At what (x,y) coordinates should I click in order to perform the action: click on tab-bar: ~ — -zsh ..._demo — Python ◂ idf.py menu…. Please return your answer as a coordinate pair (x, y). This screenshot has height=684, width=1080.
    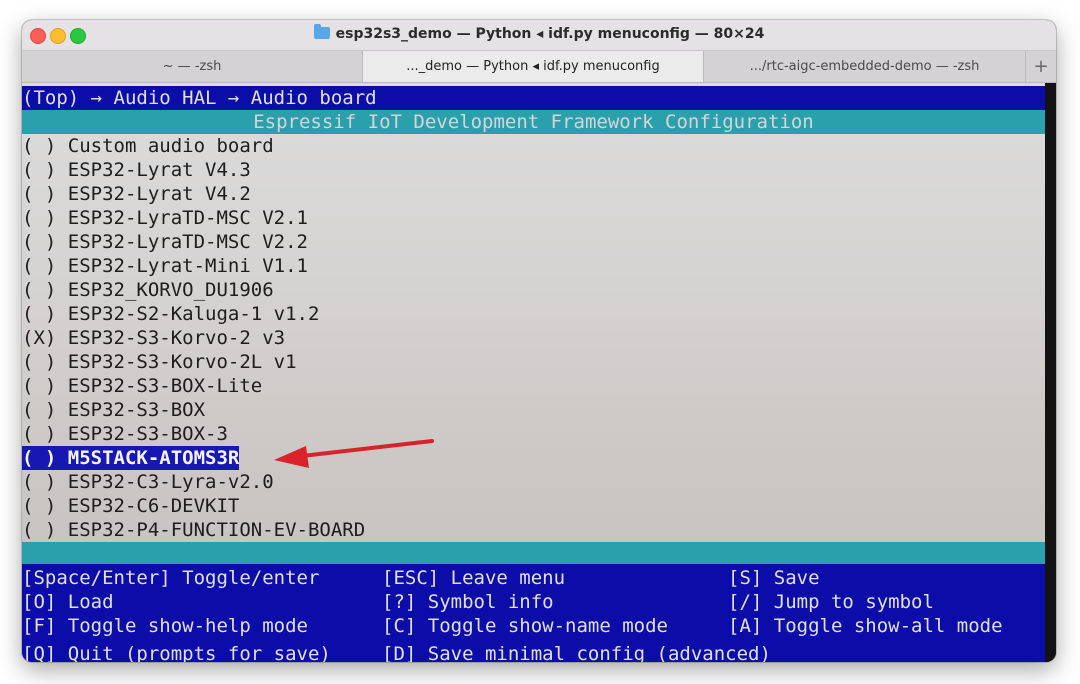
    Looking at the image, I should click on (539, 67).